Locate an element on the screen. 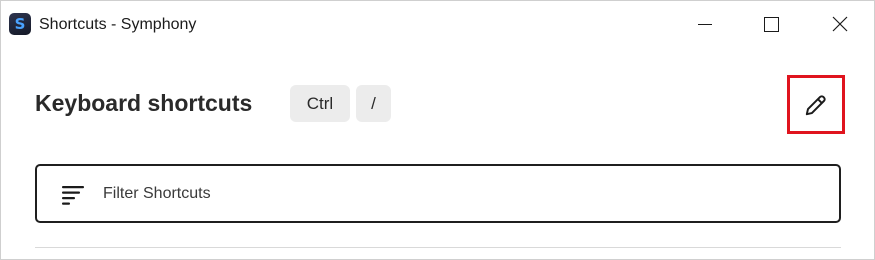 This screenshot has height=260, width=875. close-icon is located at coordinates (840, 24).